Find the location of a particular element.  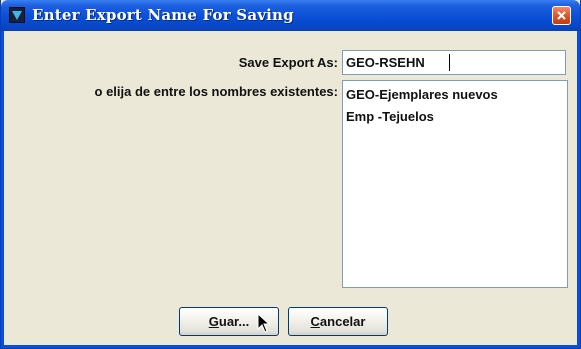

list-item: GEO-Ejemplares nuevos is located at coordinates (456, 95).